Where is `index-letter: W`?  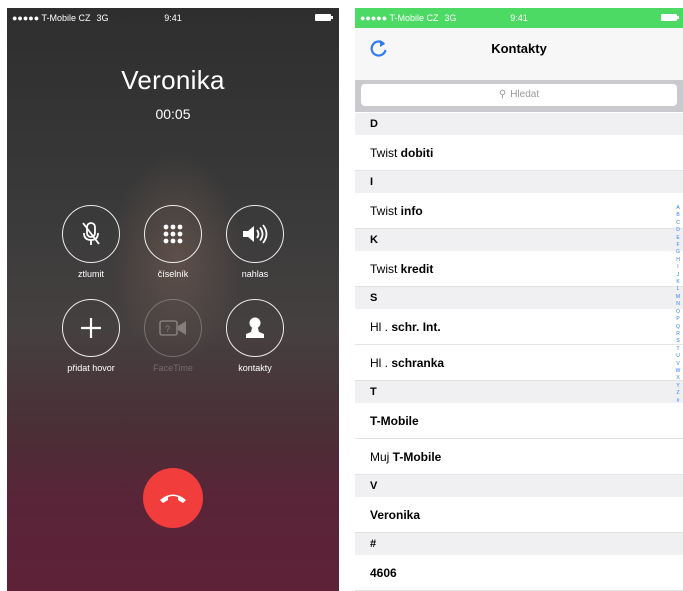
index-letter: W is located at coordinates (678, 371).